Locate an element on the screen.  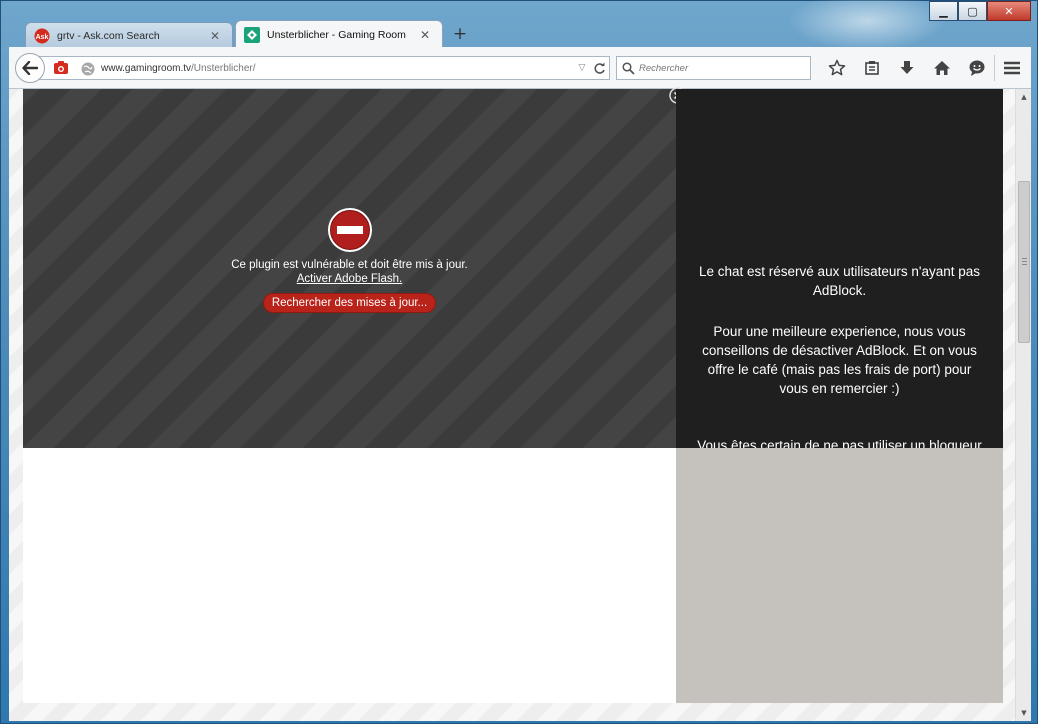
scroll-thumb is located at coordinates (1024, 262).